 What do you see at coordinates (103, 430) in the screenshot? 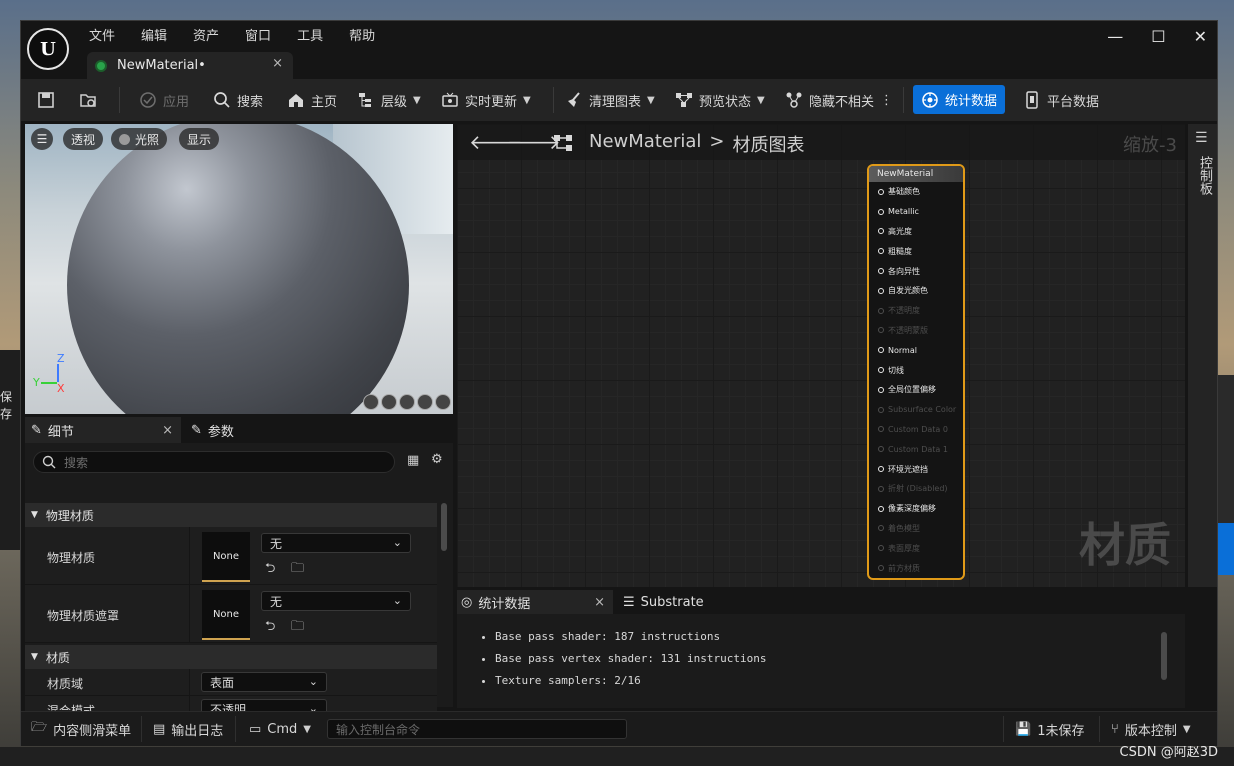
I see `tab-details: ✎ 细节 ×` at bounding box center [103, 430].